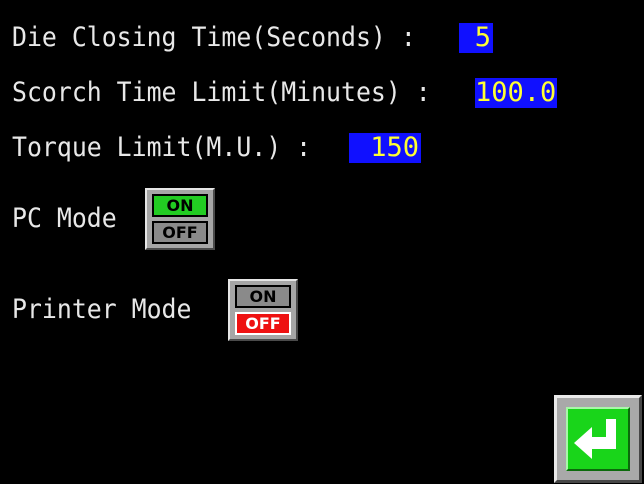  Describe the element at coordinates (180, 232) in the screenshot. I see `pc-mode-off-button: OFF` at that location.